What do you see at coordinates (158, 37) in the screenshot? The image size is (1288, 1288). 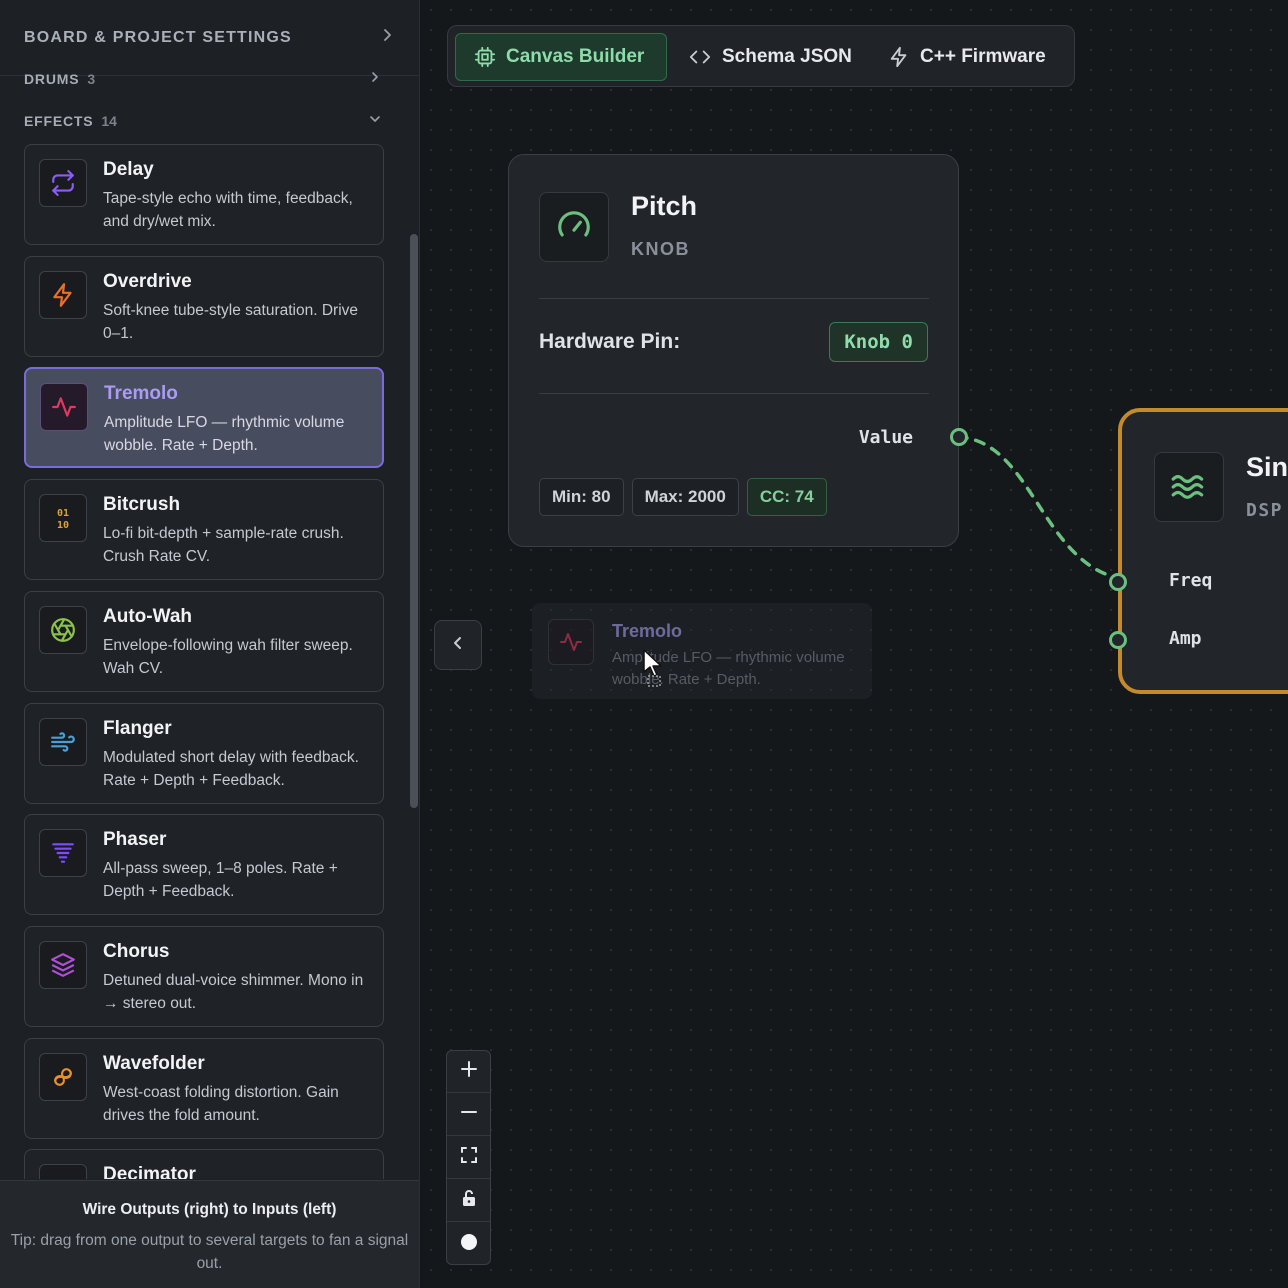 I see `settings-header-title: BOARD & PROJECT SETTINGS` at bounding box center [158, 37].